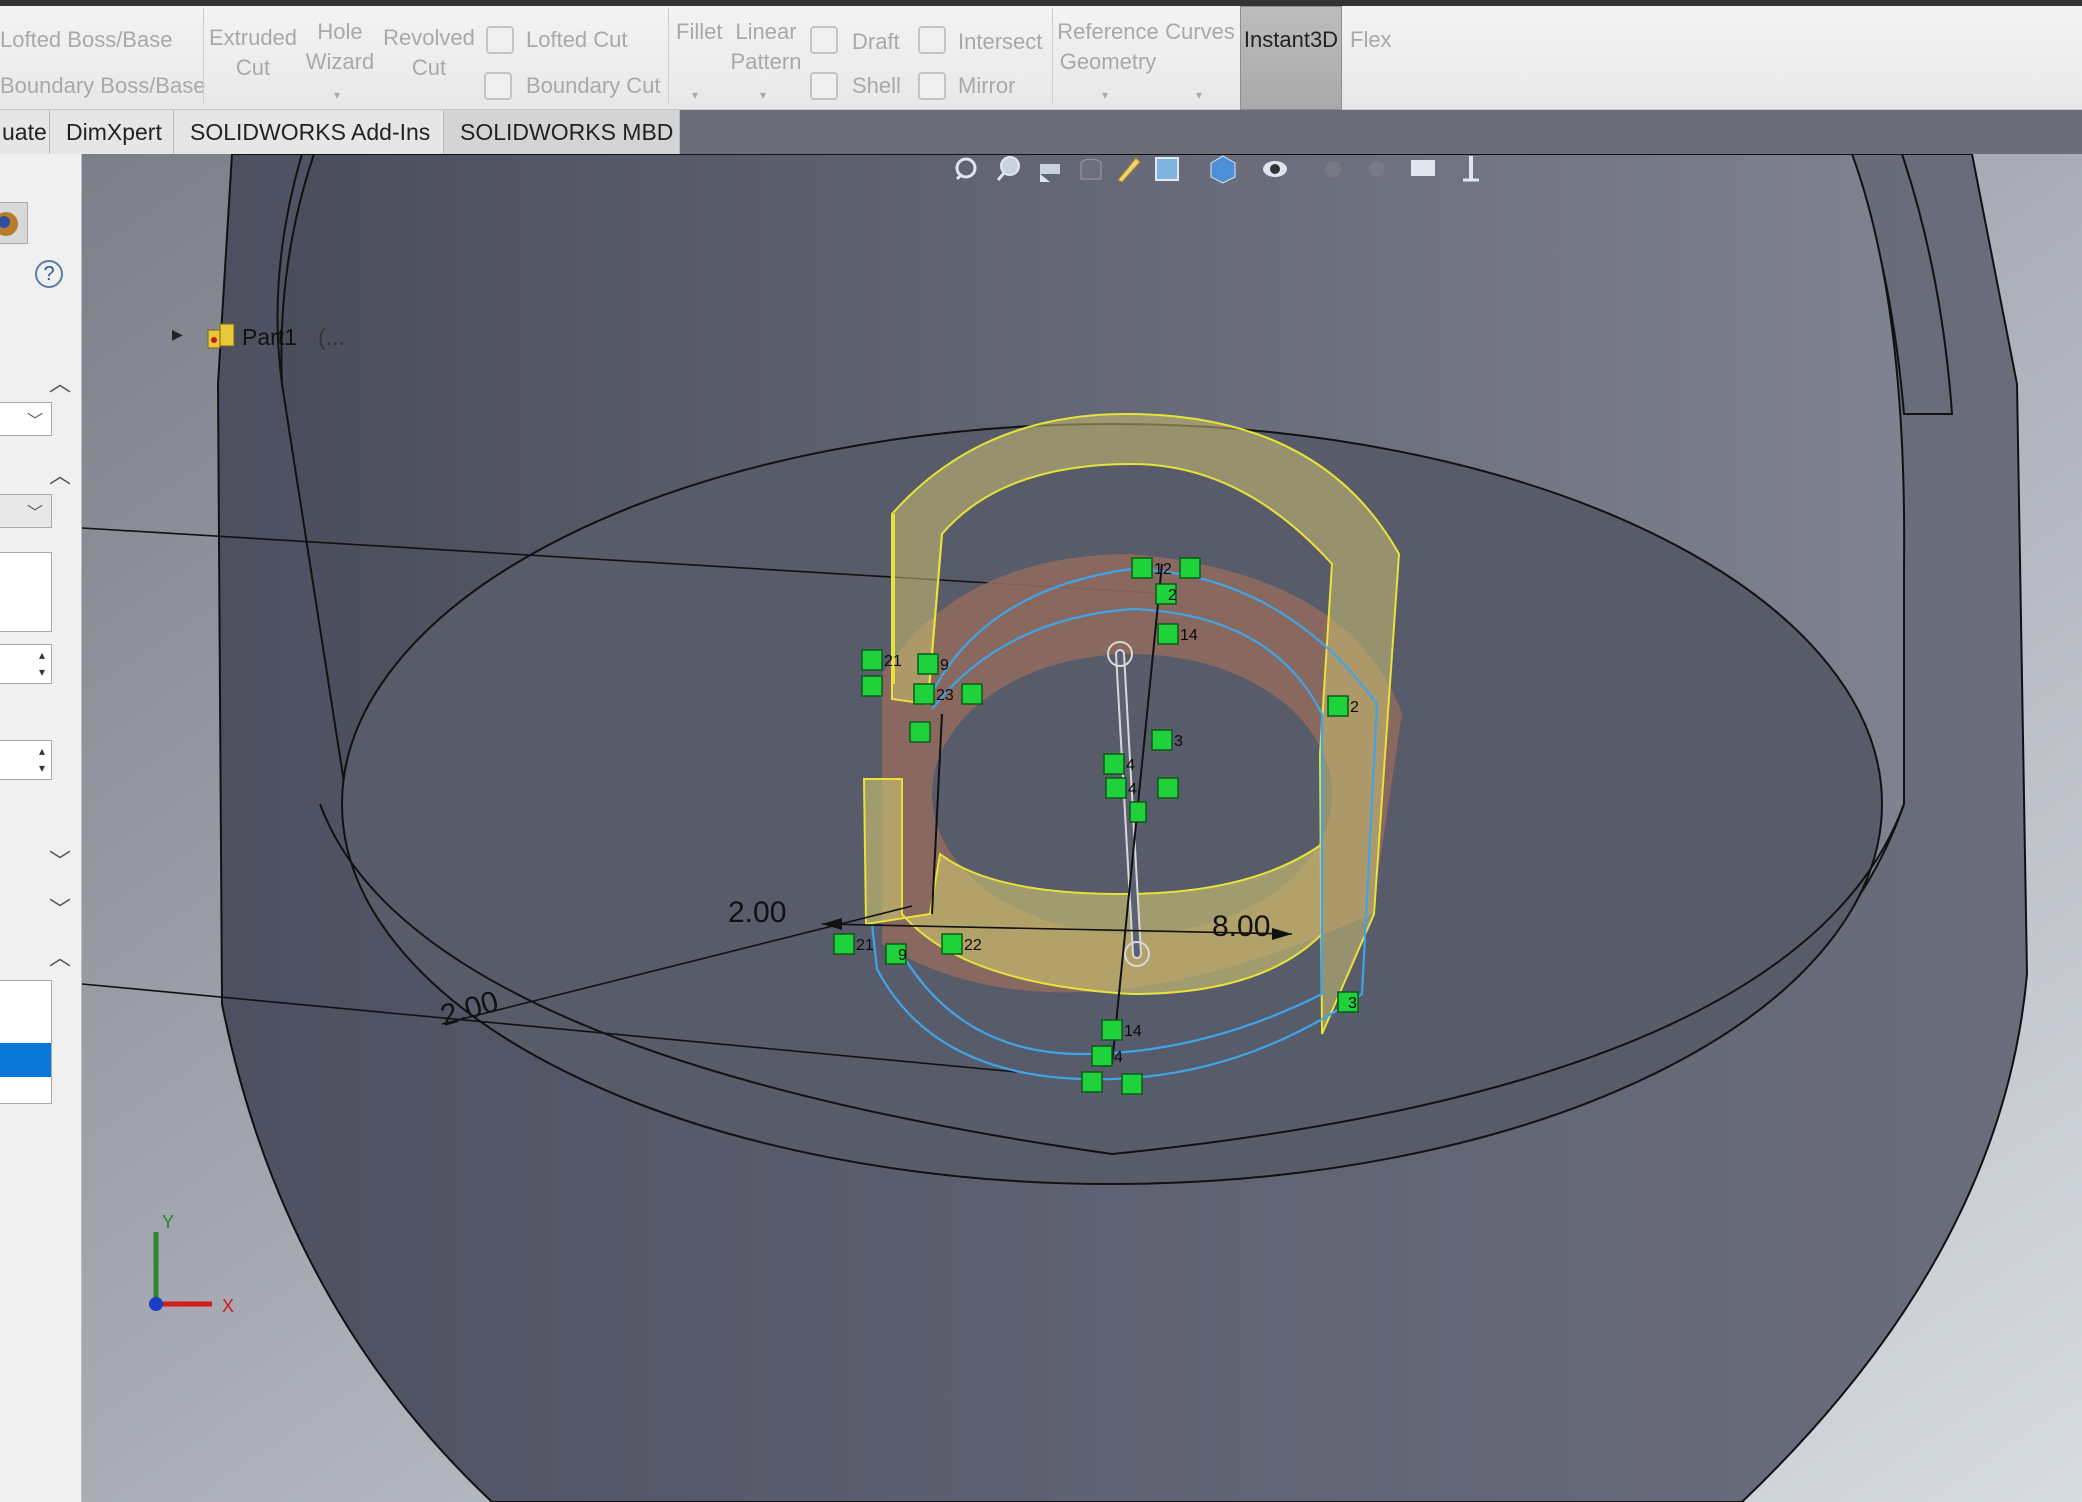 This screenshot has height=1502, width=2082. What do you see at coordinates (1000, 42) in the screenshot?
I see `intersect-button: Intersect` at bounding box center [1000, 42].